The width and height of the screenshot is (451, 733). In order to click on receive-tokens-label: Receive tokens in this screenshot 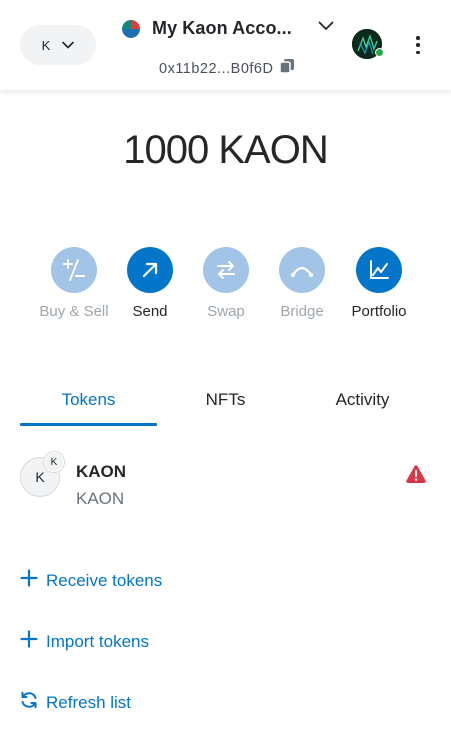, I will do `click(104, 580)`.